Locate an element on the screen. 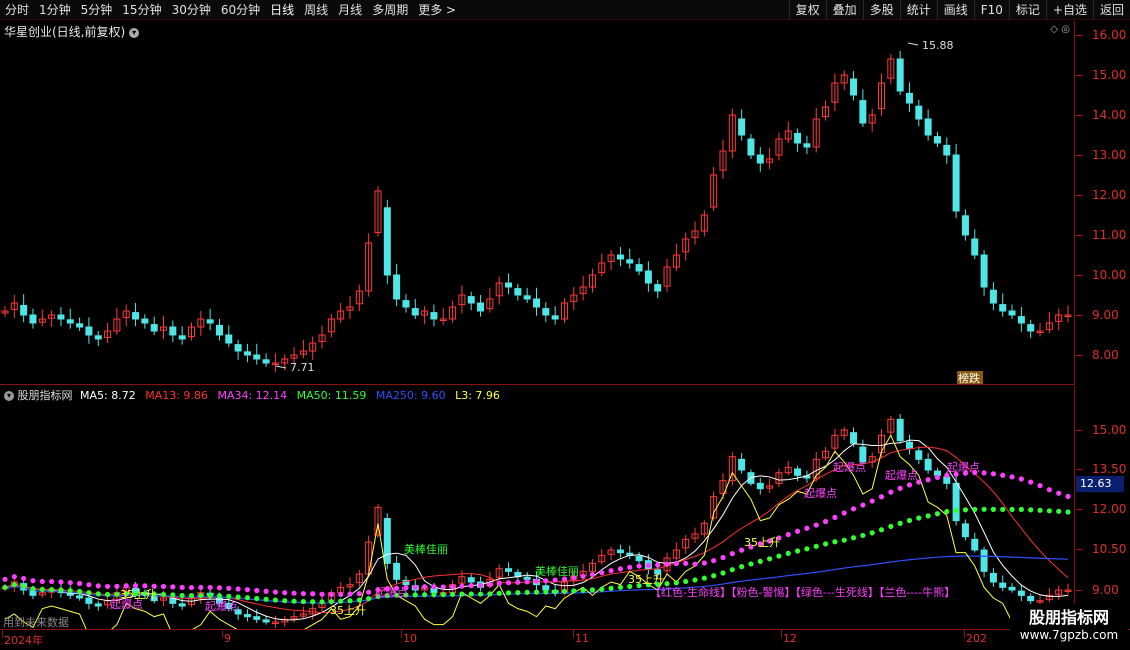  indicator-axis-label: 15.00 is located at coordinates (1109, 430).